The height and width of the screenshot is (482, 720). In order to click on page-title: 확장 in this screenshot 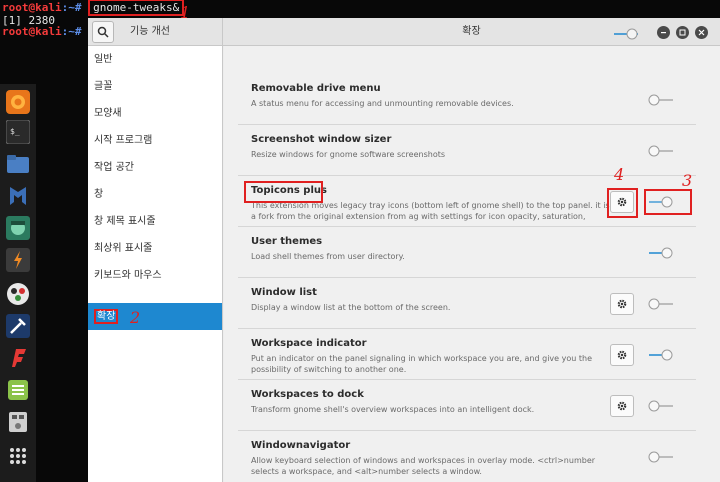, I will do `click(471, 31)`.